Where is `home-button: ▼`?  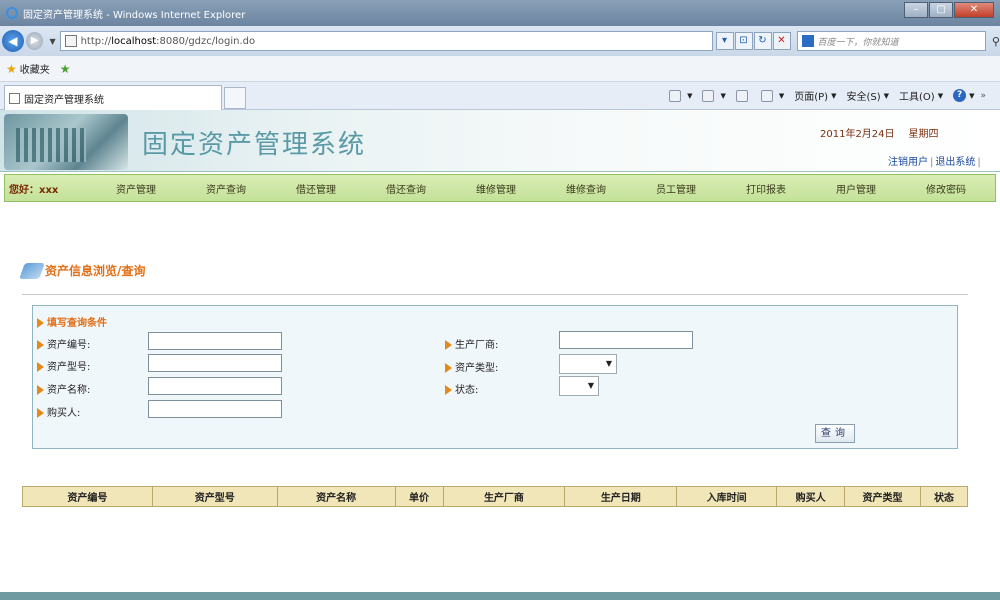
home-button: ▼ is located at coordinates (680, 95).